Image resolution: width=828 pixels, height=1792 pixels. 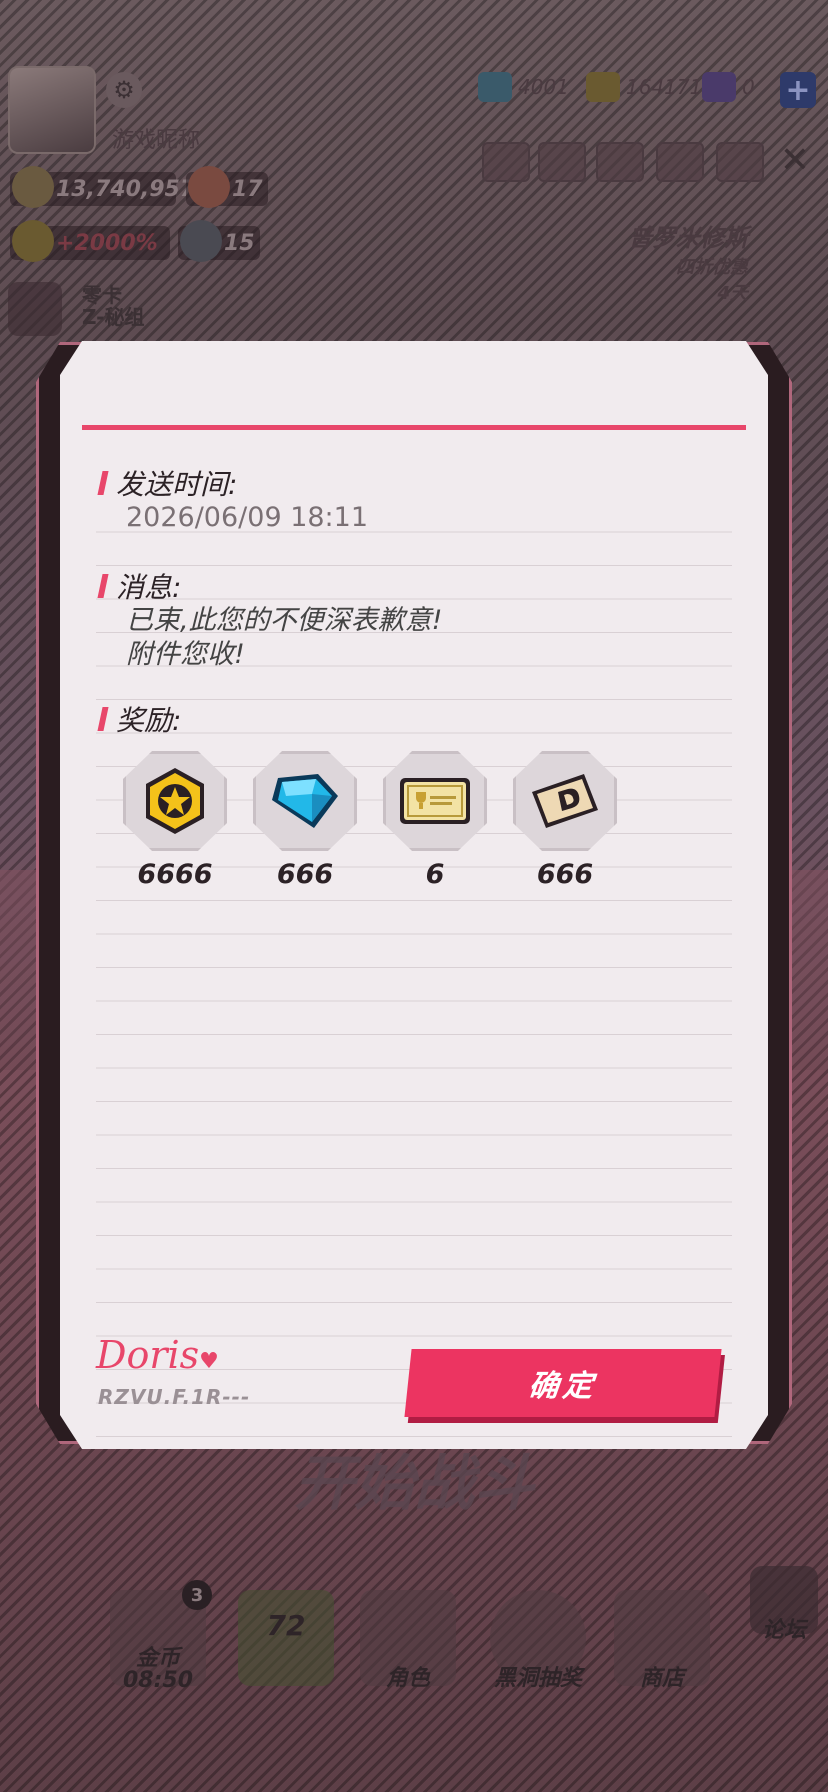 I want to click on heart-icon: ♥, so click(x=209, y=1361).